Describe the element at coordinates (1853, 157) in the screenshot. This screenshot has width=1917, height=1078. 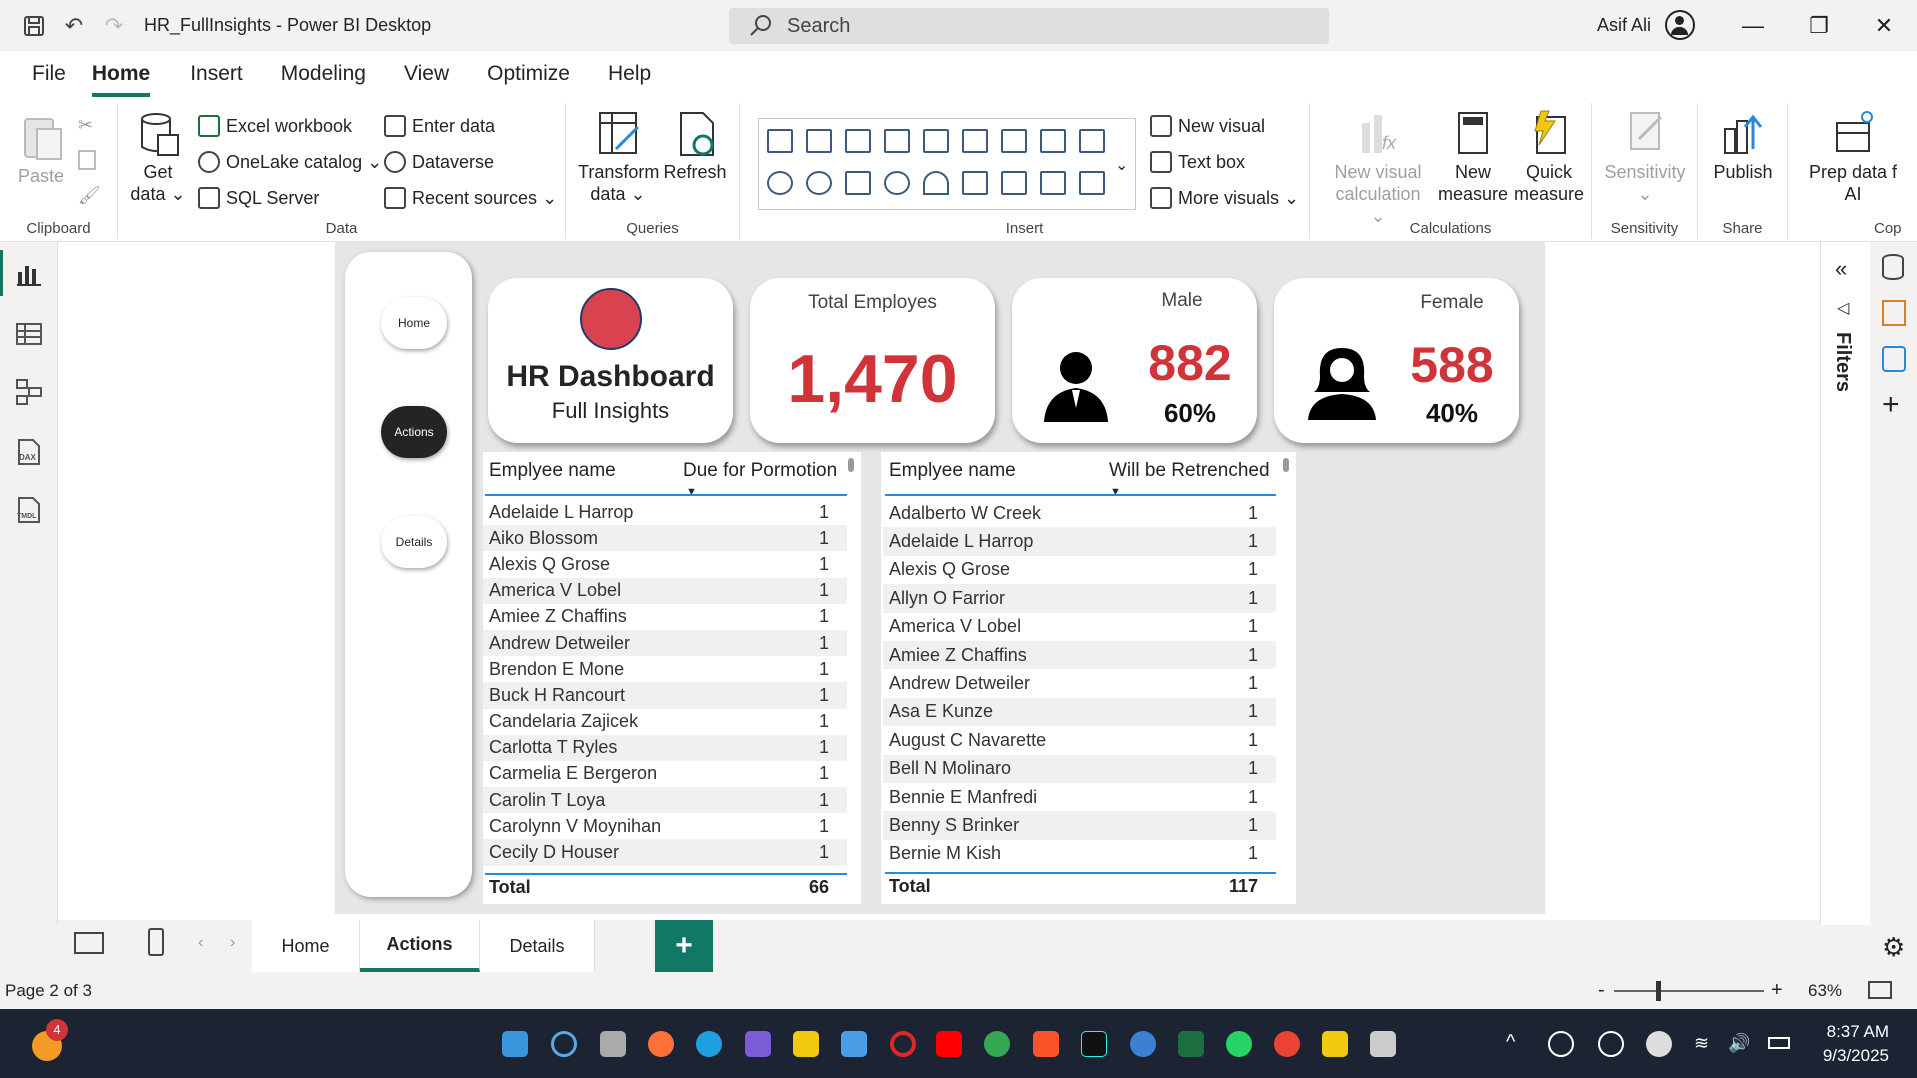
I see `prep-data-ai-button: Prep data f AI` at that location.